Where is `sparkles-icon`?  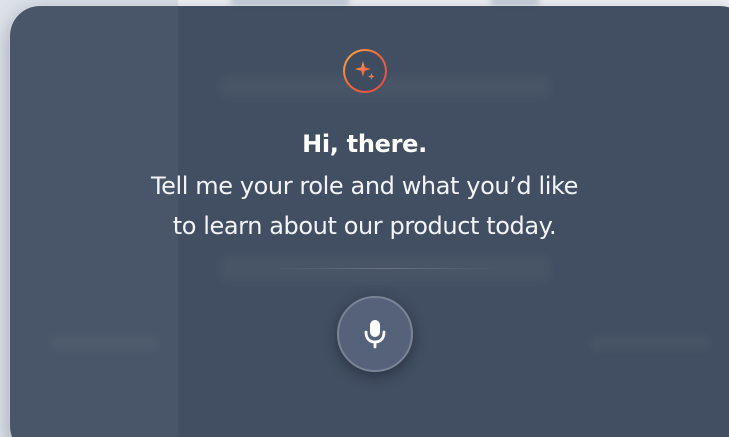
sparkles-icon is located at coordinates (365, 70).